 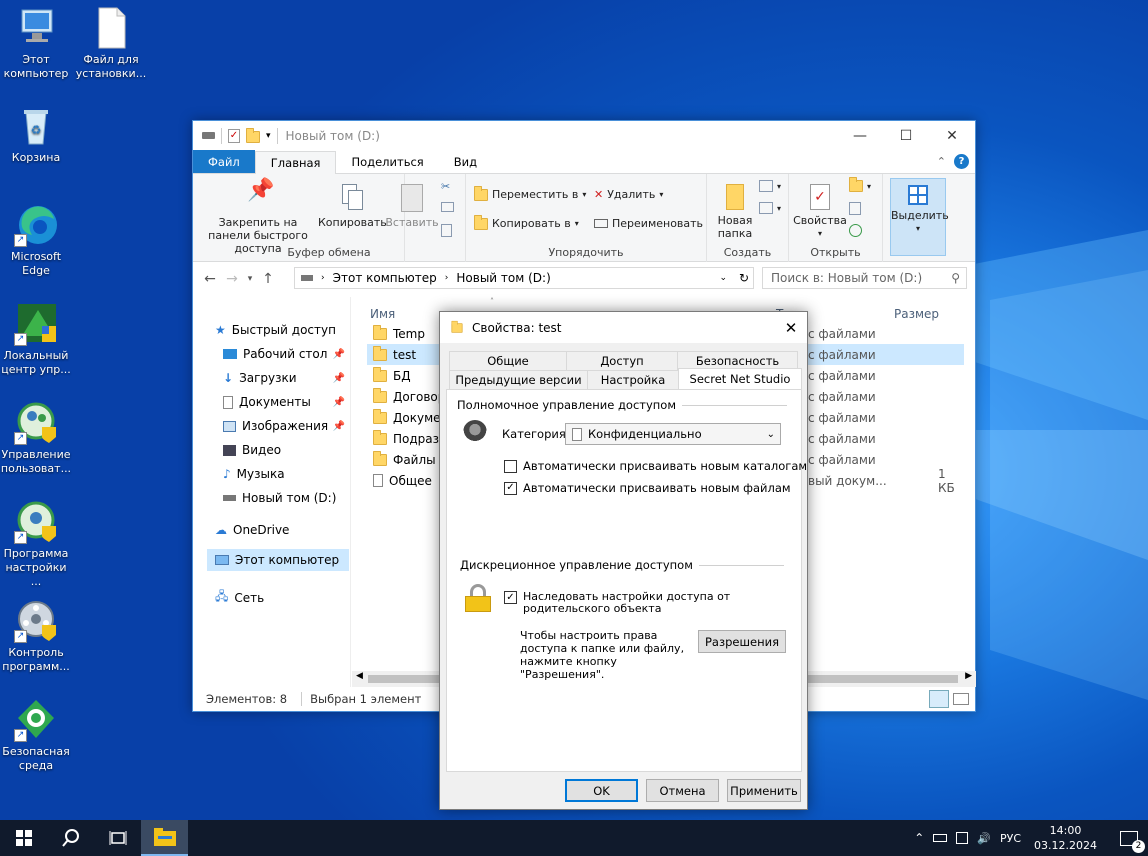 I want to click on cancel-button: Отмена, so click(x=682, y=790).